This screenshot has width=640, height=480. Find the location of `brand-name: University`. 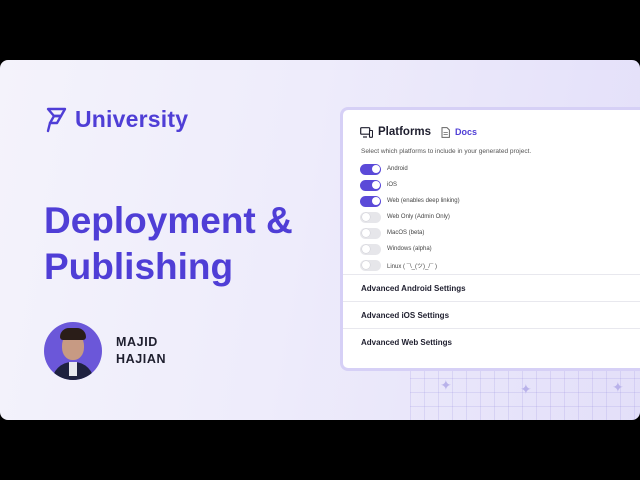

brand-name: University is located at coordinates (132, 119).